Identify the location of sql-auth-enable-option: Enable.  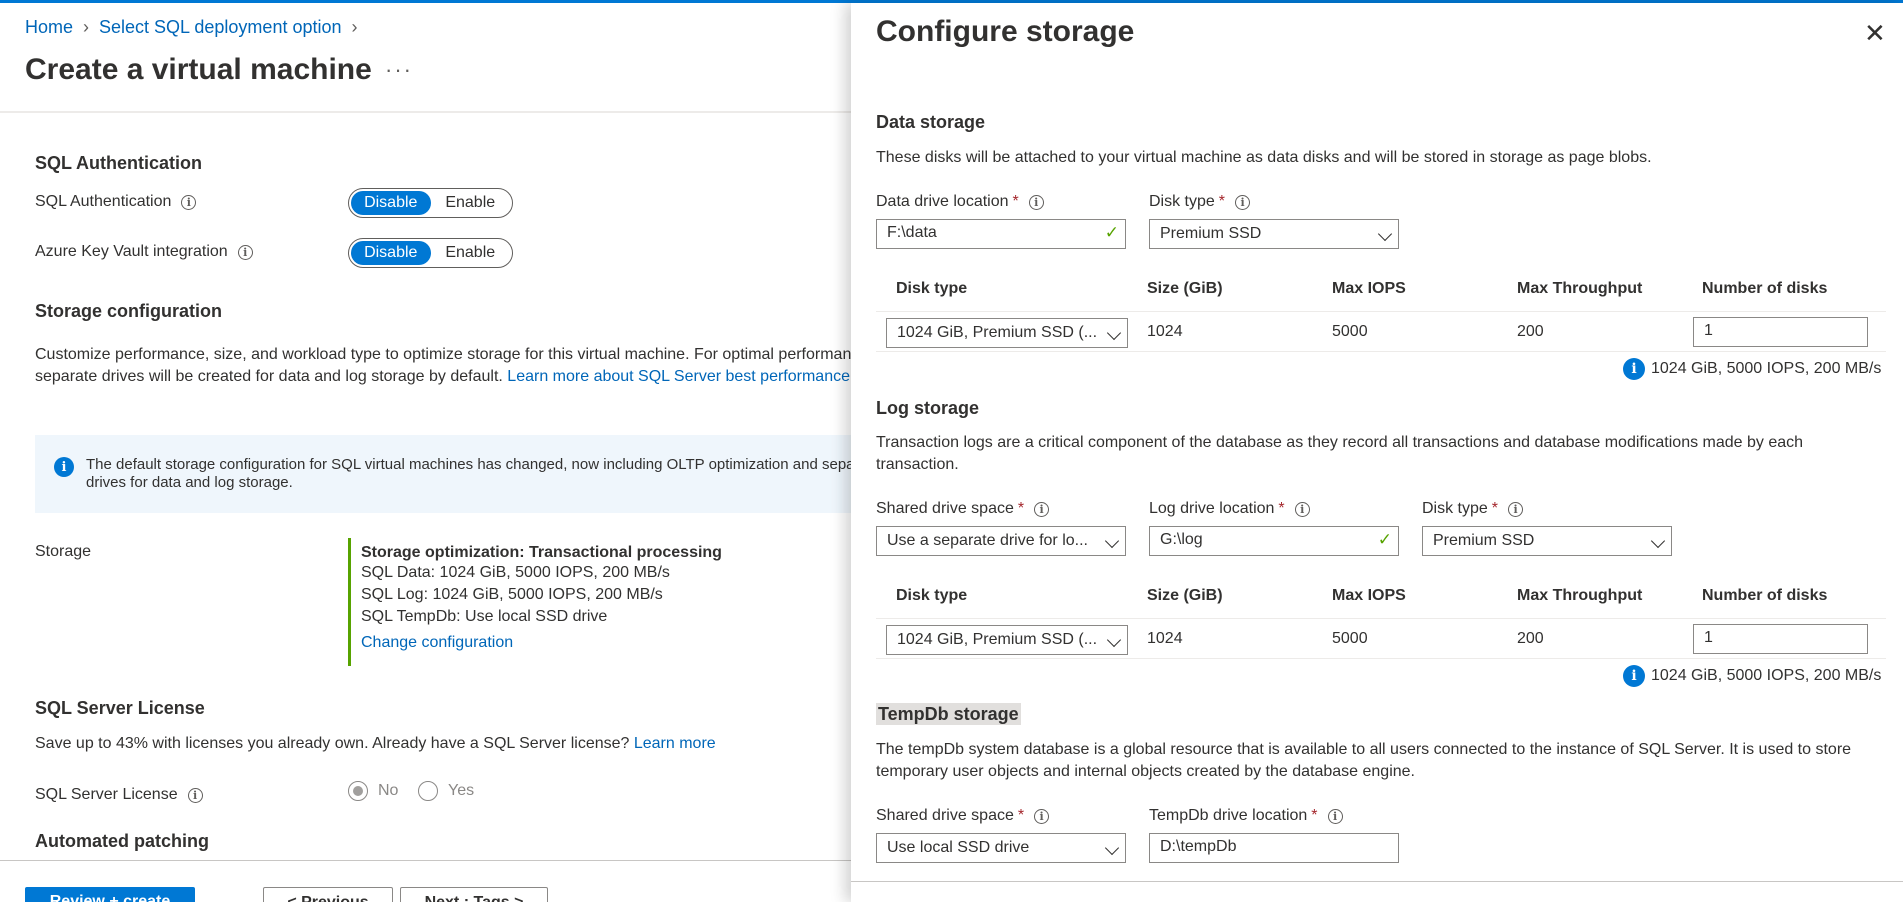
(471, 203).